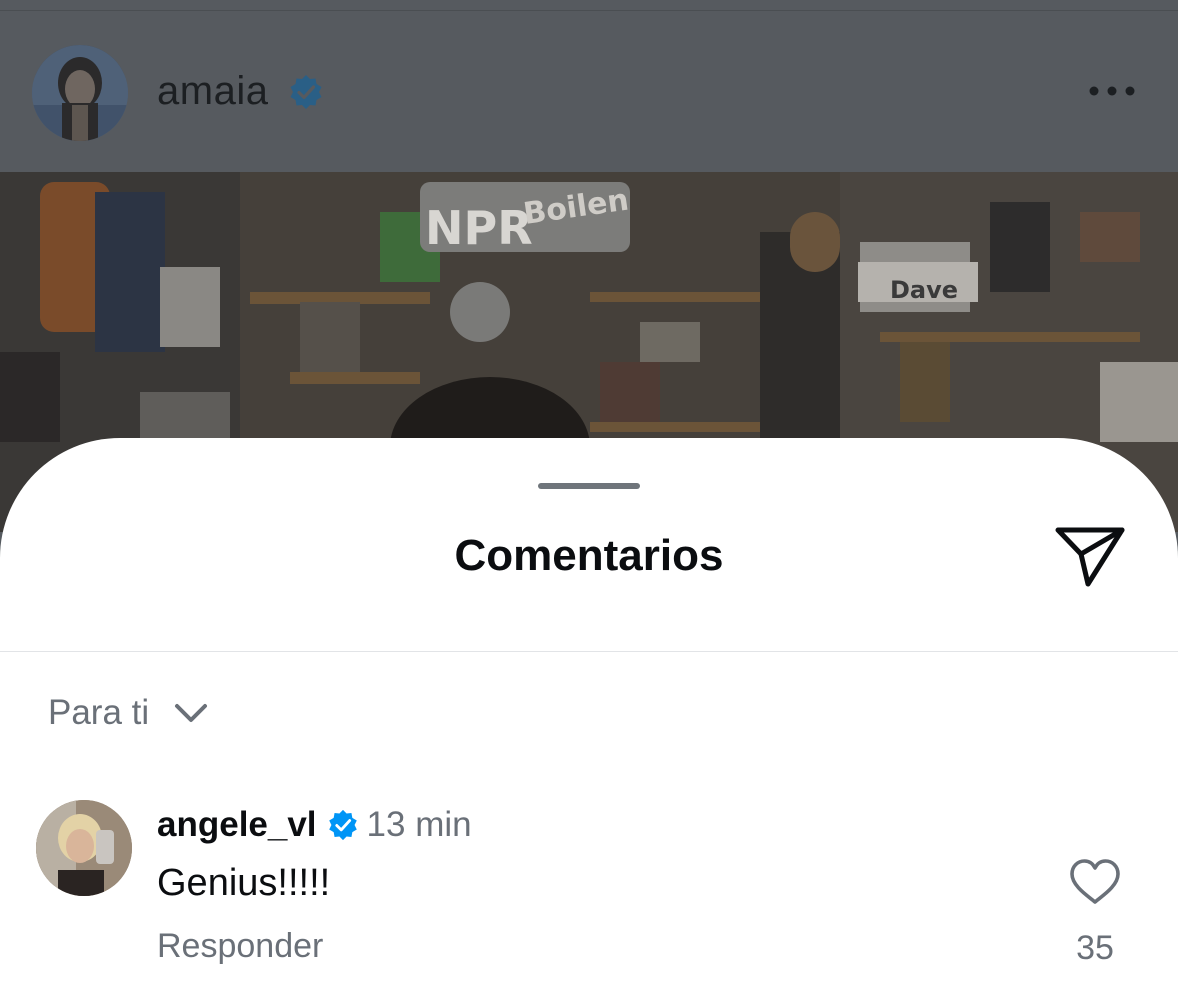  I want to click on post-author-username: amaia, so click(212, 91).